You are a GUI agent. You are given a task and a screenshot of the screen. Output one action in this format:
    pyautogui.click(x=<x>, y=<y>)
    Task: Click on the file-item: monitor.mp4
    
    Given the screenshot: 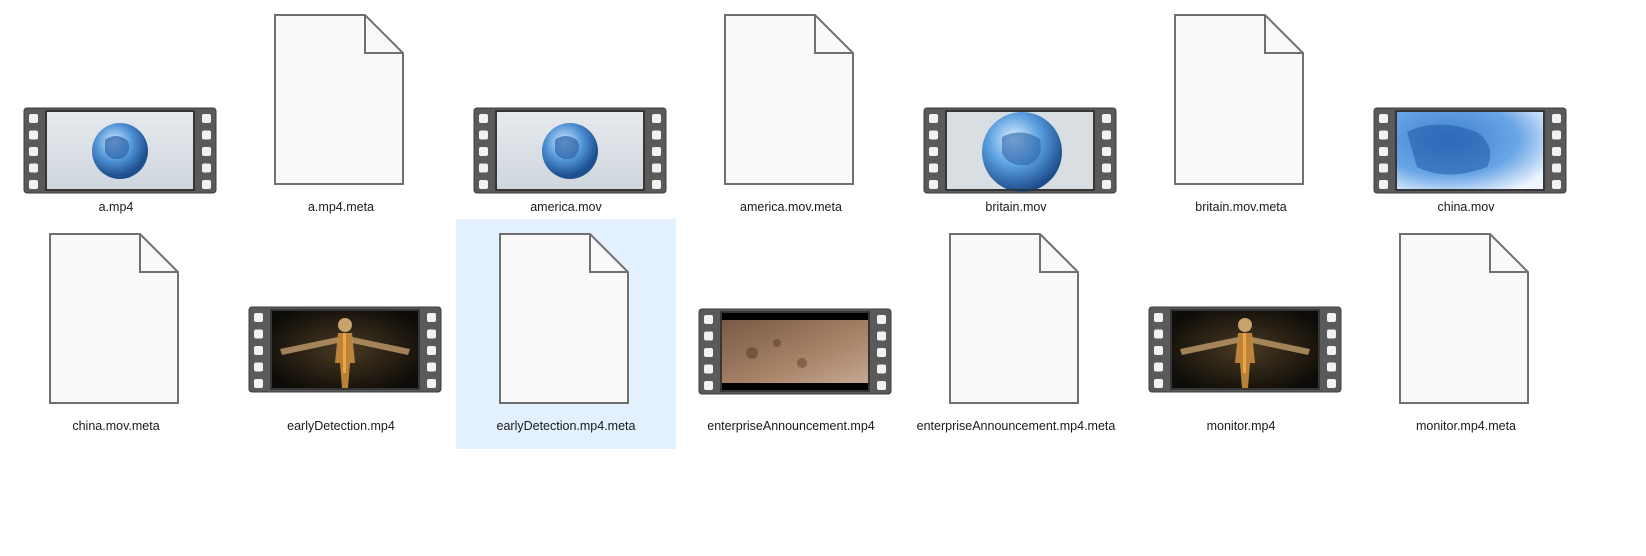 What is the action you would take?
    pyautogui.click(x=1241, y=334)
    